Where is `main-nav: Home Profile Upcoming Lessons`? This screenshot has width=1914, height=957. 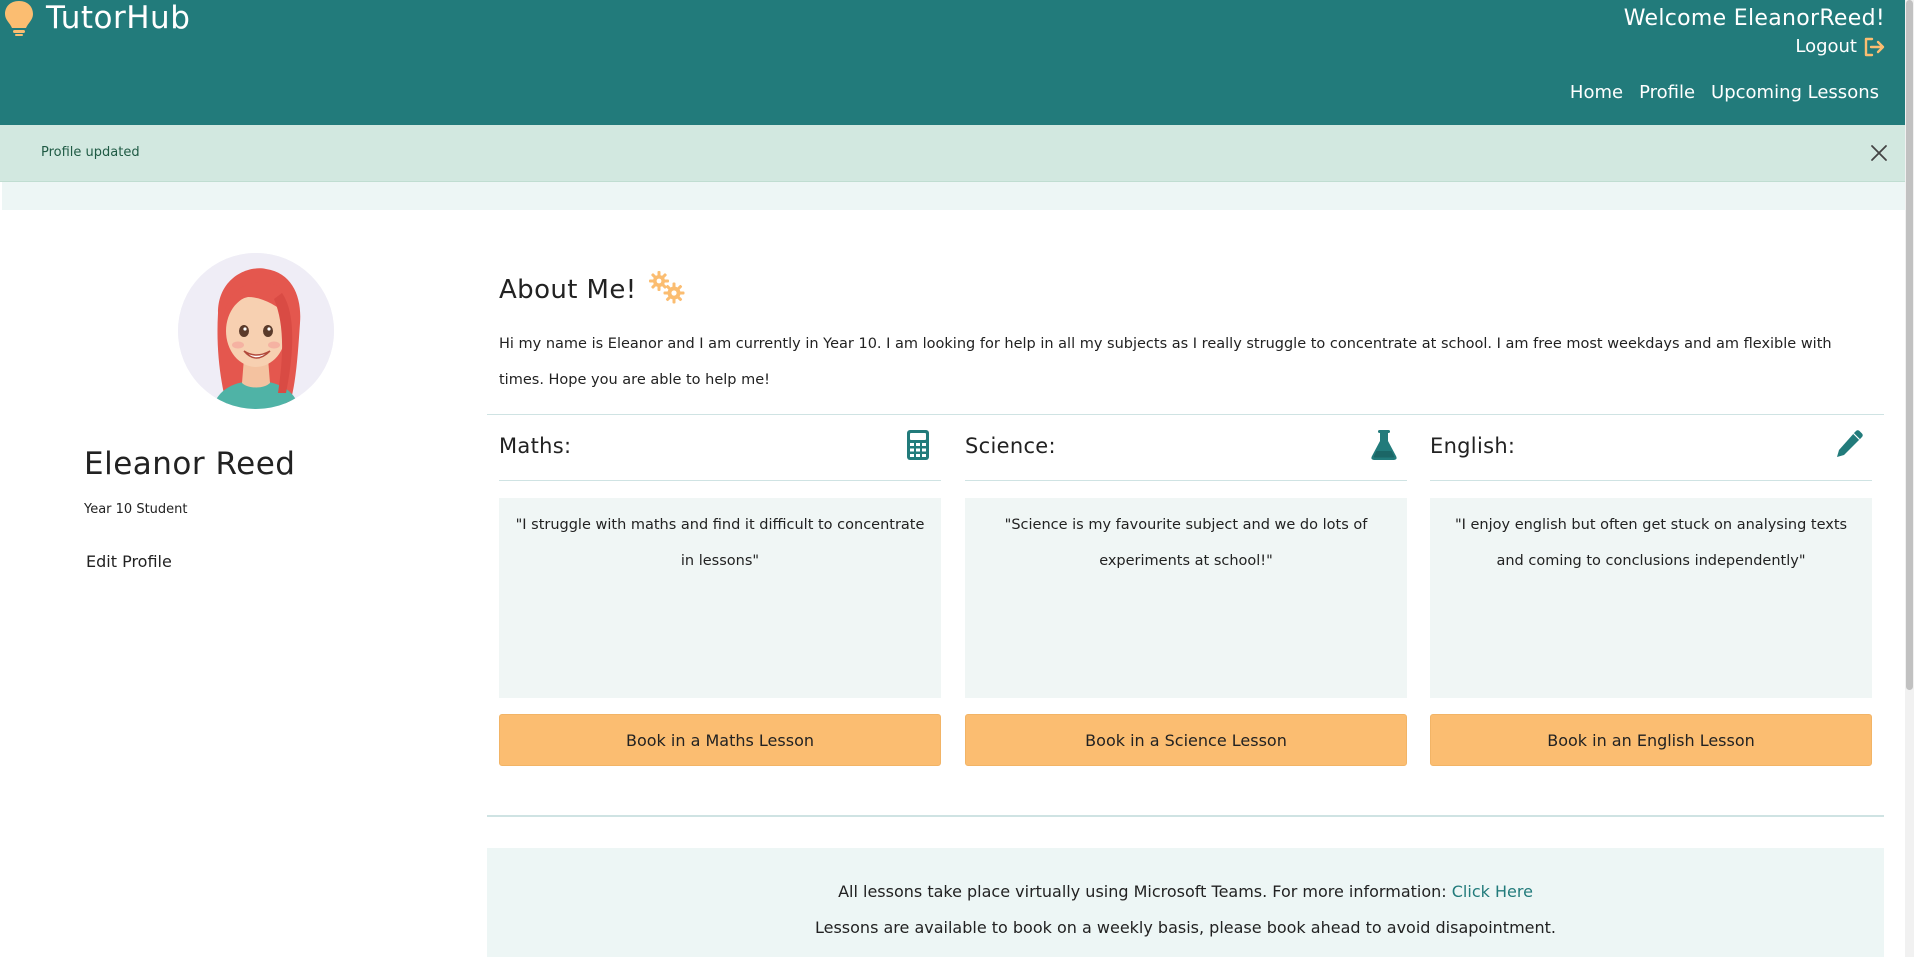
main-nav: Home Profile Upcoming Lessons is located at coordinates (1724, 92).